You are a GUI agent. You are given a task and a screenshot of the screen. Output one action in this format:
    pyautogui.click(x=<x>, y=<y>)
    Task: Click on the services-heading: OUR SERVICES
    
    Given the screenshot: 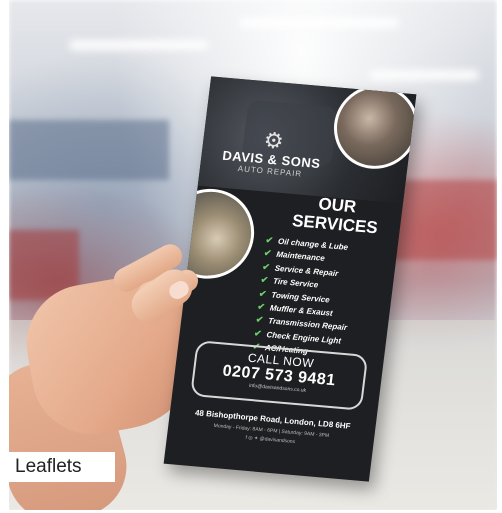 What is the action you would take?
    pyautogui.click(x=336, y=214)
    